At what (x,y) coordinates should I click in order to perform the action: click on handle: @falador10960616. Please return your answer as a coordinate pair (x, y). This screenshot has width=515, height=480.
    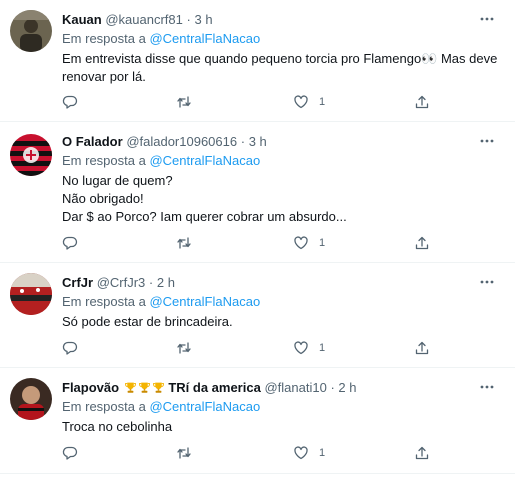
    Looking at the image, I should click on (181, 141).